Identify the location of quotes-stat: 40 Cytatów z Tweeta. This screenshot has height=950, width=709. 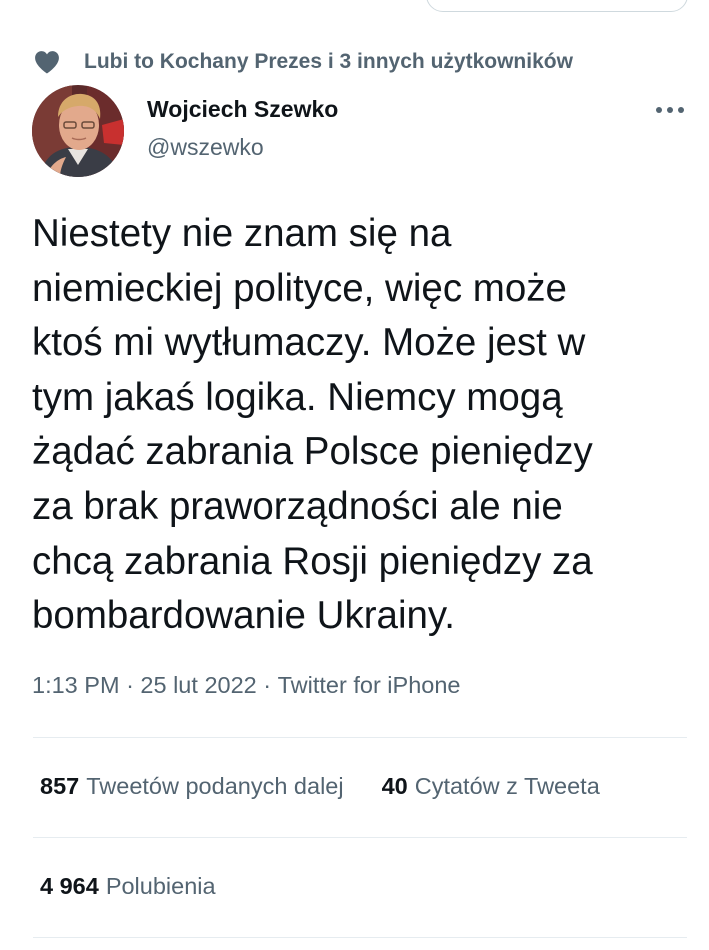
(491, 786).